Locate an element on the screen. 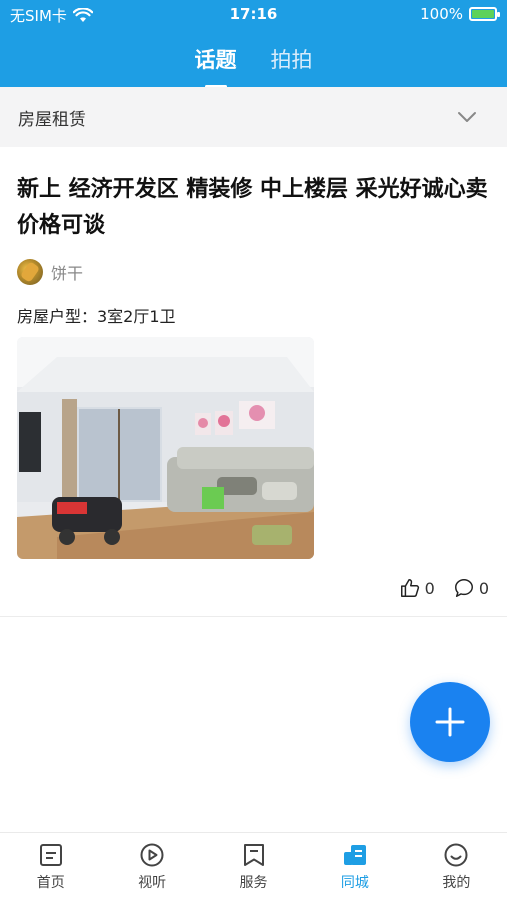 This screenshot has width=507, height=900. status-right: 100% is located at coordinates (460, 14).